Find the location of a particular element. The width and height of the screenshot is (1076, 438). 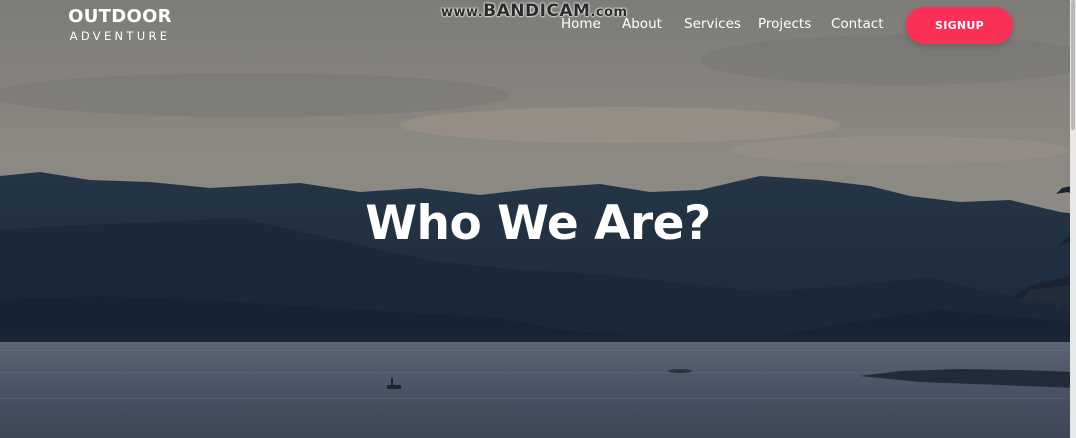

site-logo: OUTDOOR ADVENTURE is located at coordinates (120, 25).